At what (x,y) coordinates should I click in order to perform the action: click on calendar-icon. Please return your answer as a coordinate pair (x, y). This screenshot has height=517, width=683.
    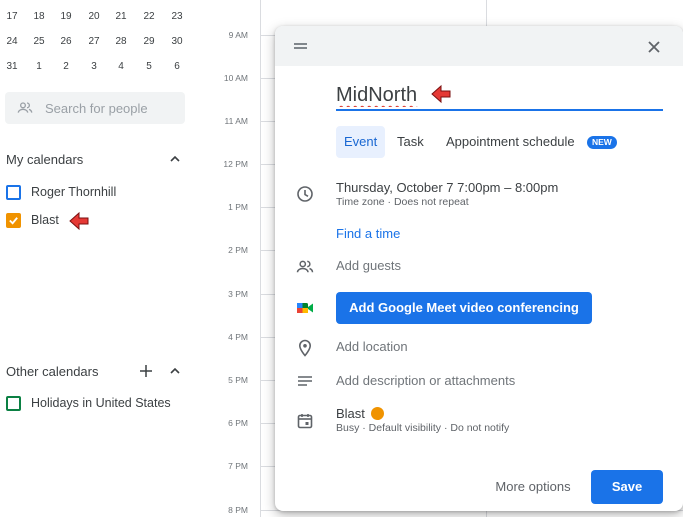
    Looking at the image, I should click on (305, 421).